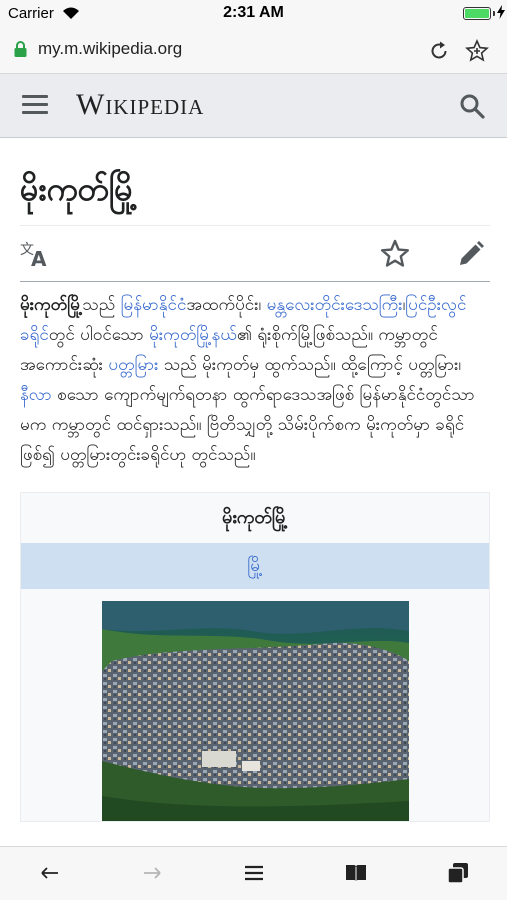 Image resolution: width=507 pixels, height=900 pixels. Describe the element at coordinates (471, 254) in the screenshot. I see `edit-pencil-icon` at that location.